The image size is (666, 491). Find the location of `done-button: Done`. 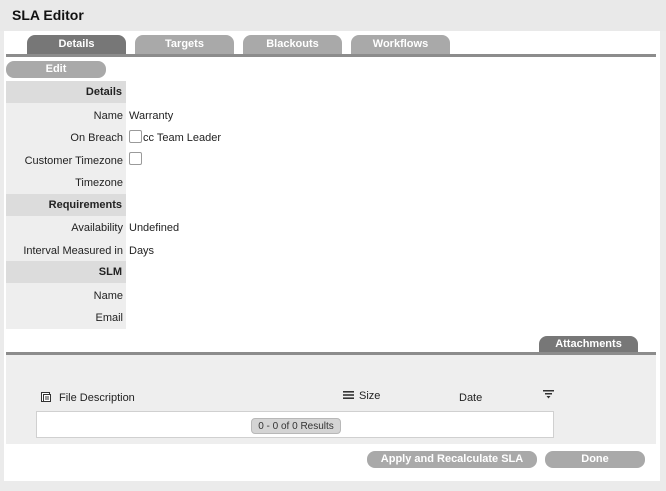

done-button: Done is located at coordinates (595, 459).